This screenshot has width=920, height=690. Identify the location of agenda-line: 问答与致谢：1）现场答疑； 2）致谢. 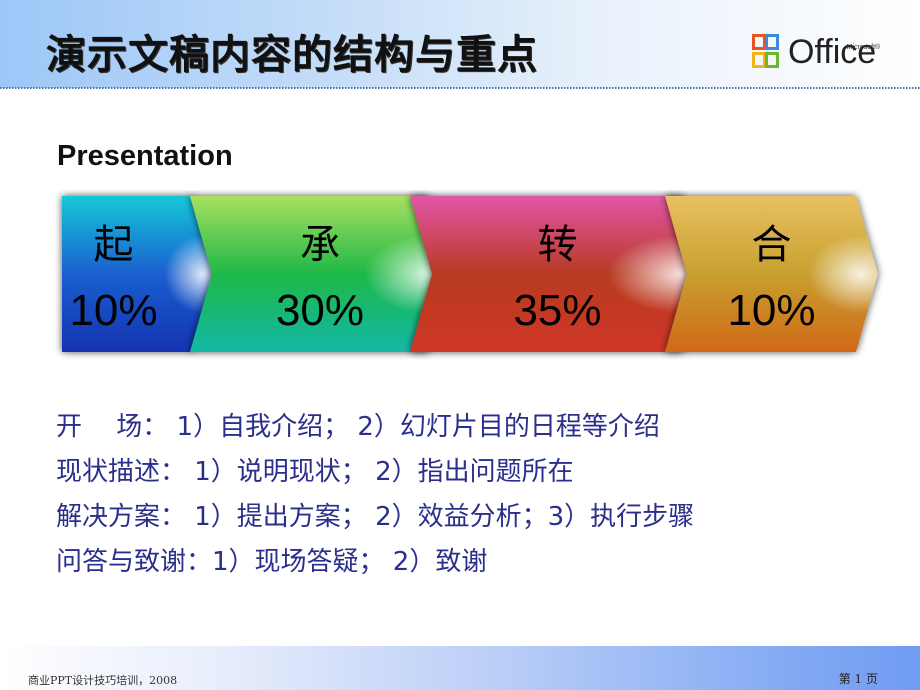
(272, 562).